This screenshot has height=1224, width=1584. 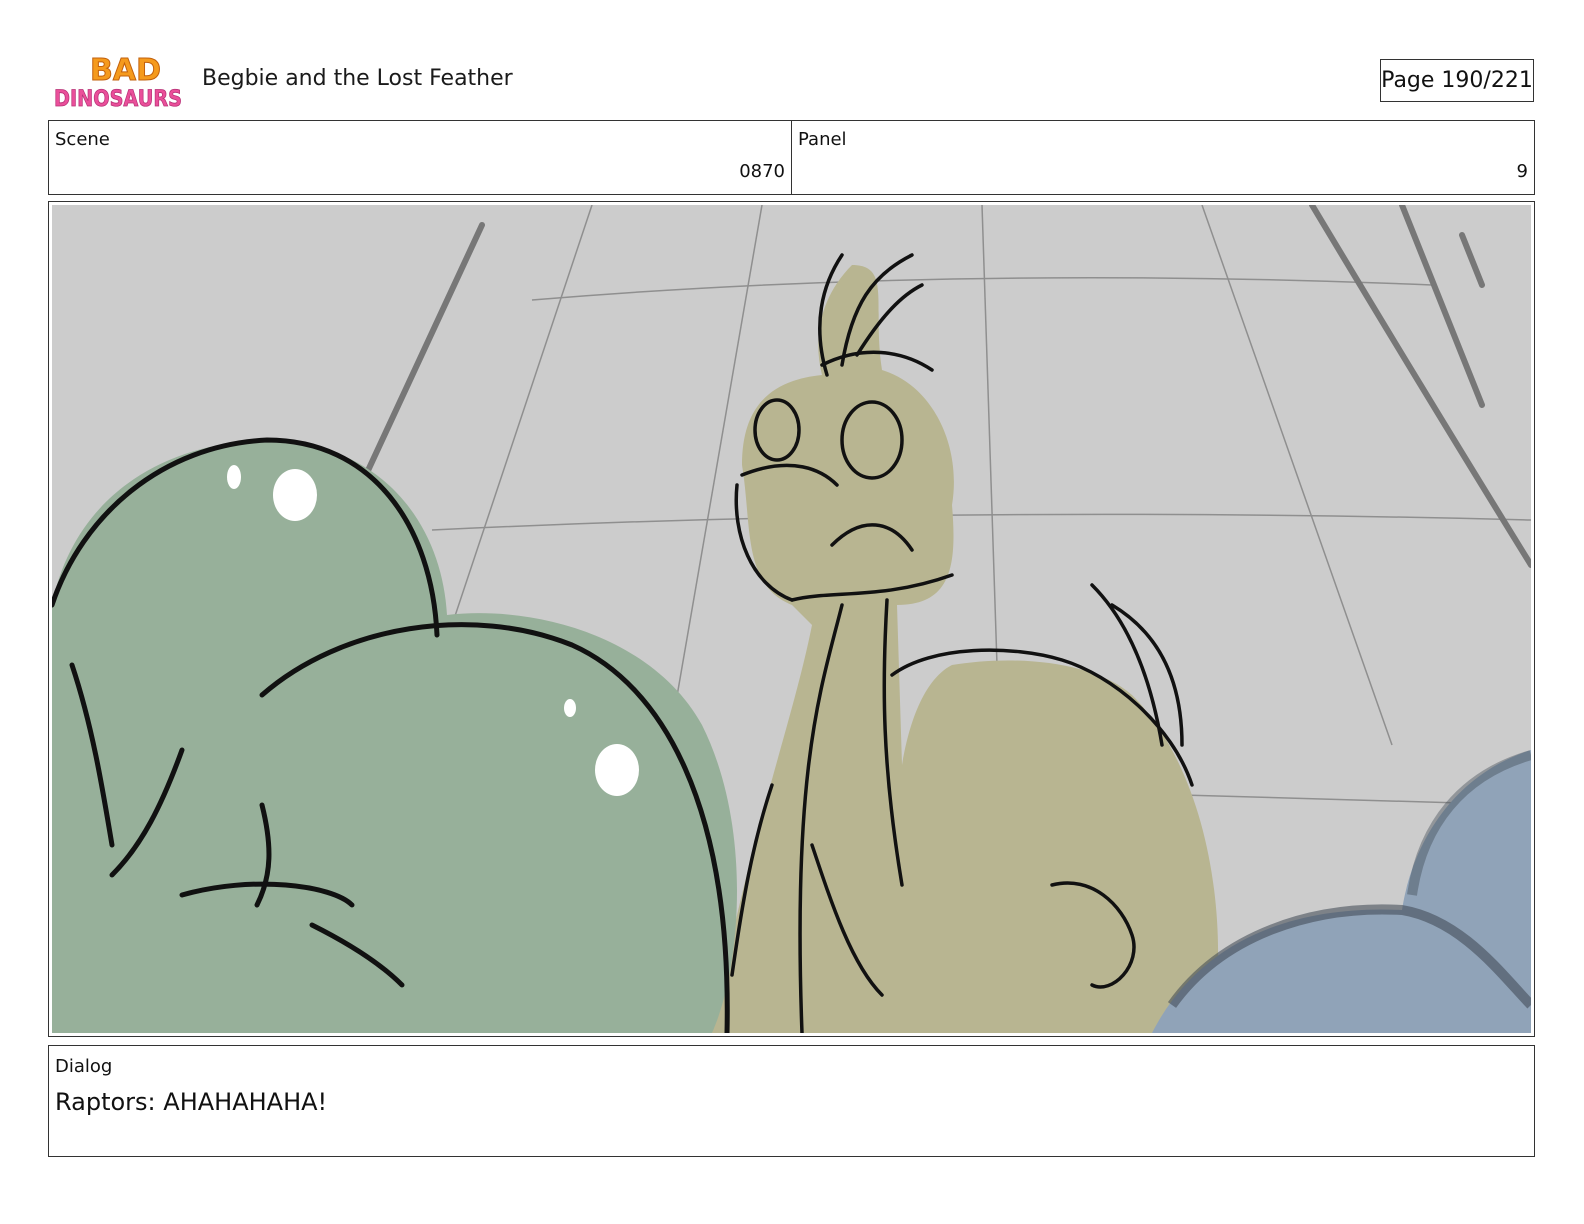 What do you see at coordinates (1457, 80) in the screenshot?
I see `page-indicator: Page 190/221` at bounding box center [1457, 80].